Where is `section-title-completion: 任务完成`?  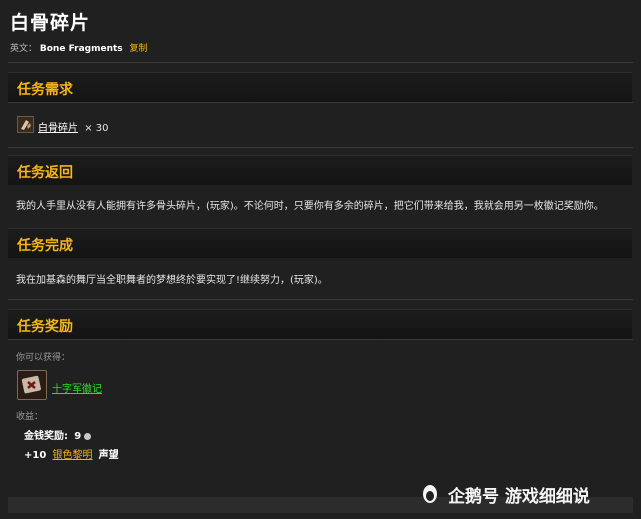 section-title-completion: 任务完成 is located at coordinates (45, 246).